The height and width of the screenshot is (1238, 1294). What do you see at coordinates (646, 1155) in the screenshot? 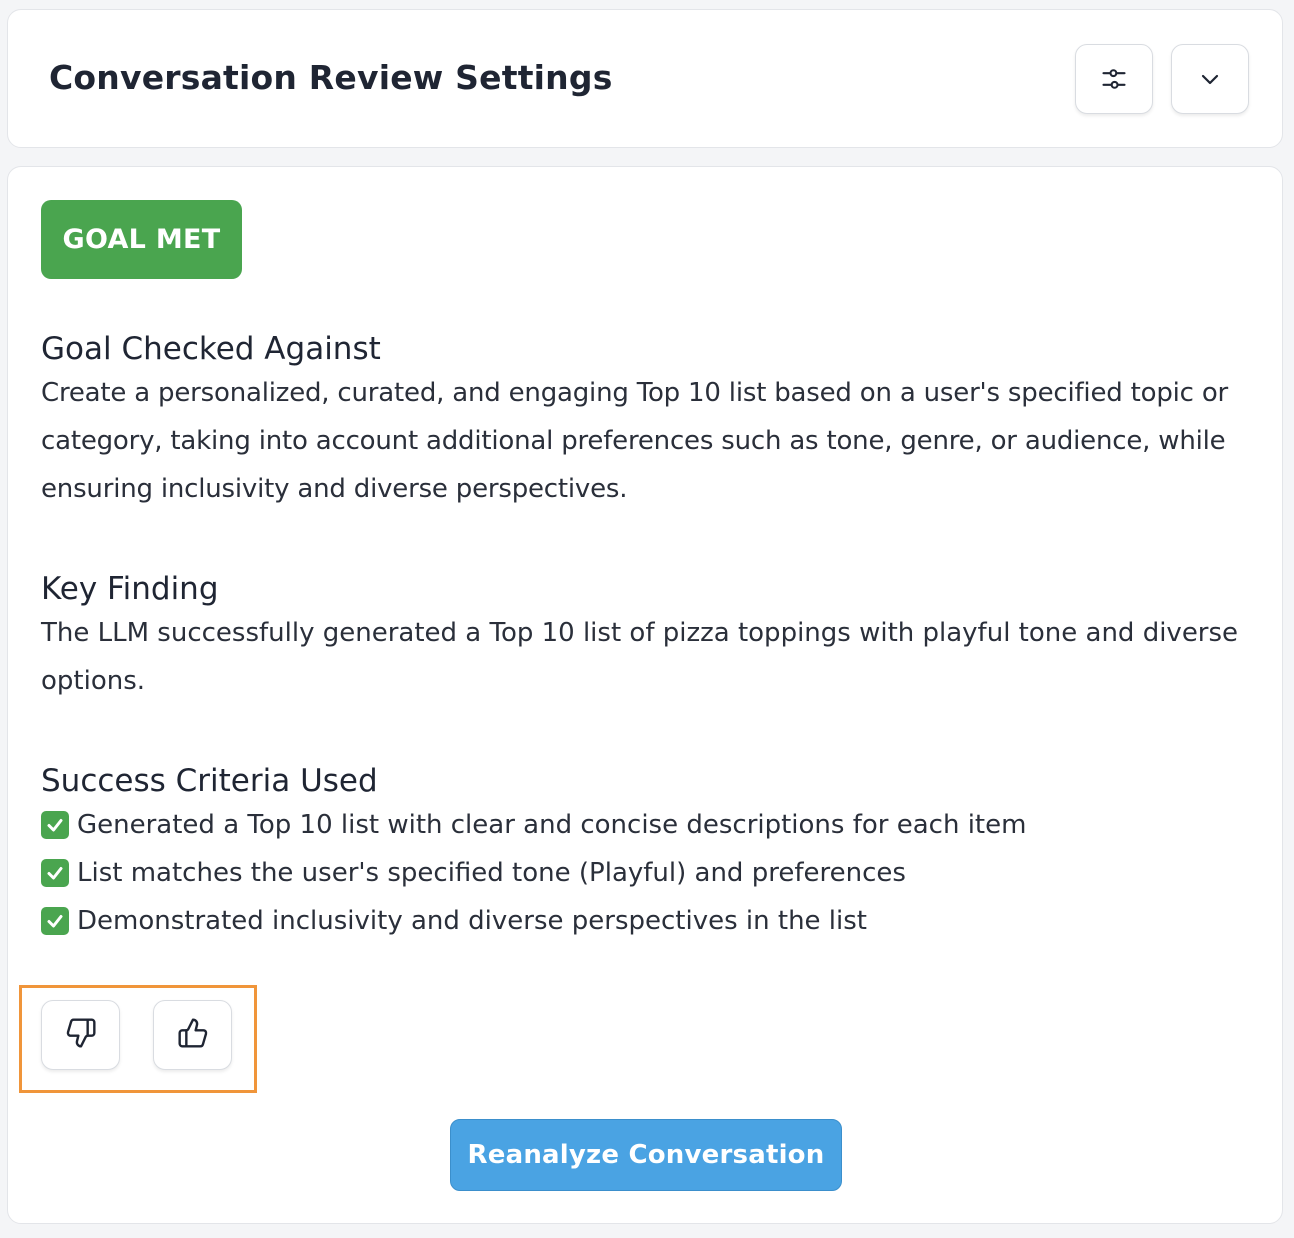
I see `reanalyze-button: Reanalyze Conversation` at bounding box center [646, 1155].